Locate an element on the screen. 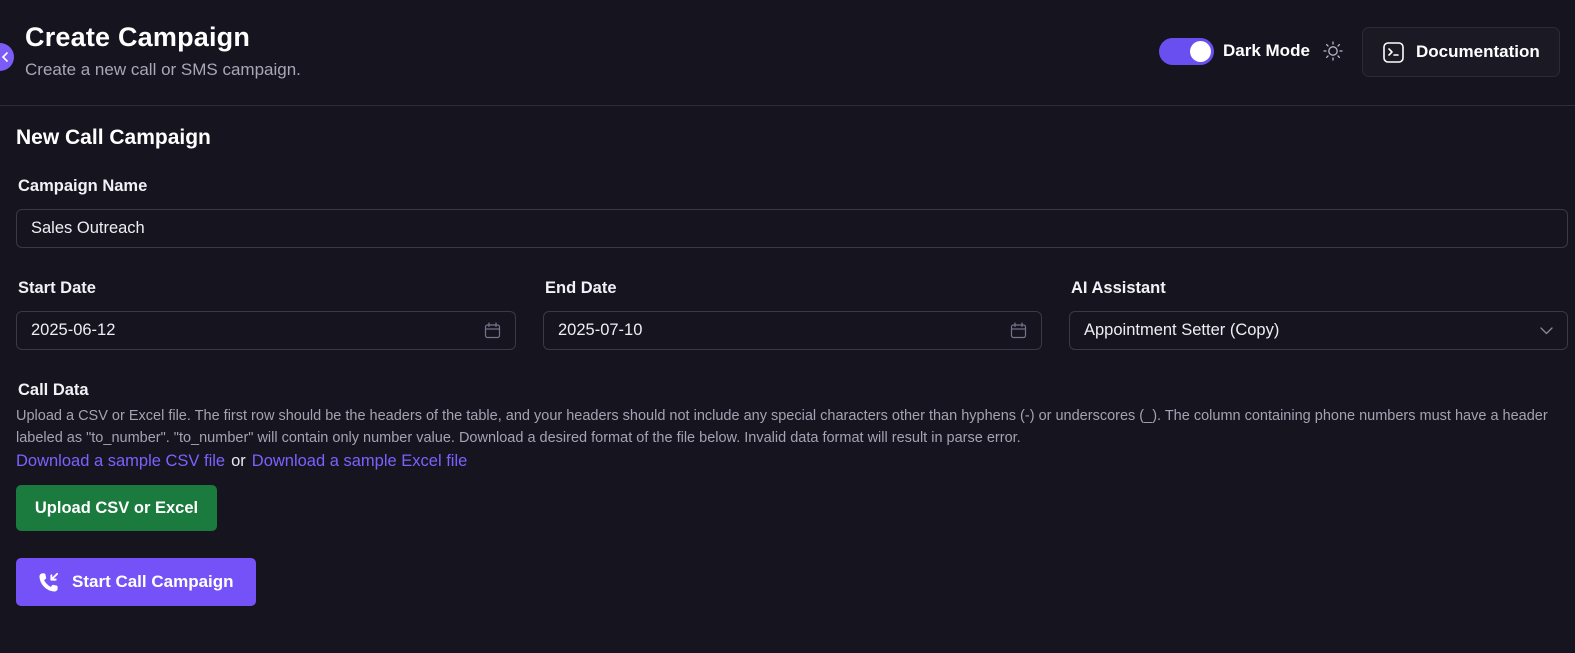  download-csv-link: Download a sample CSV file is located at coordinates (120, 461).